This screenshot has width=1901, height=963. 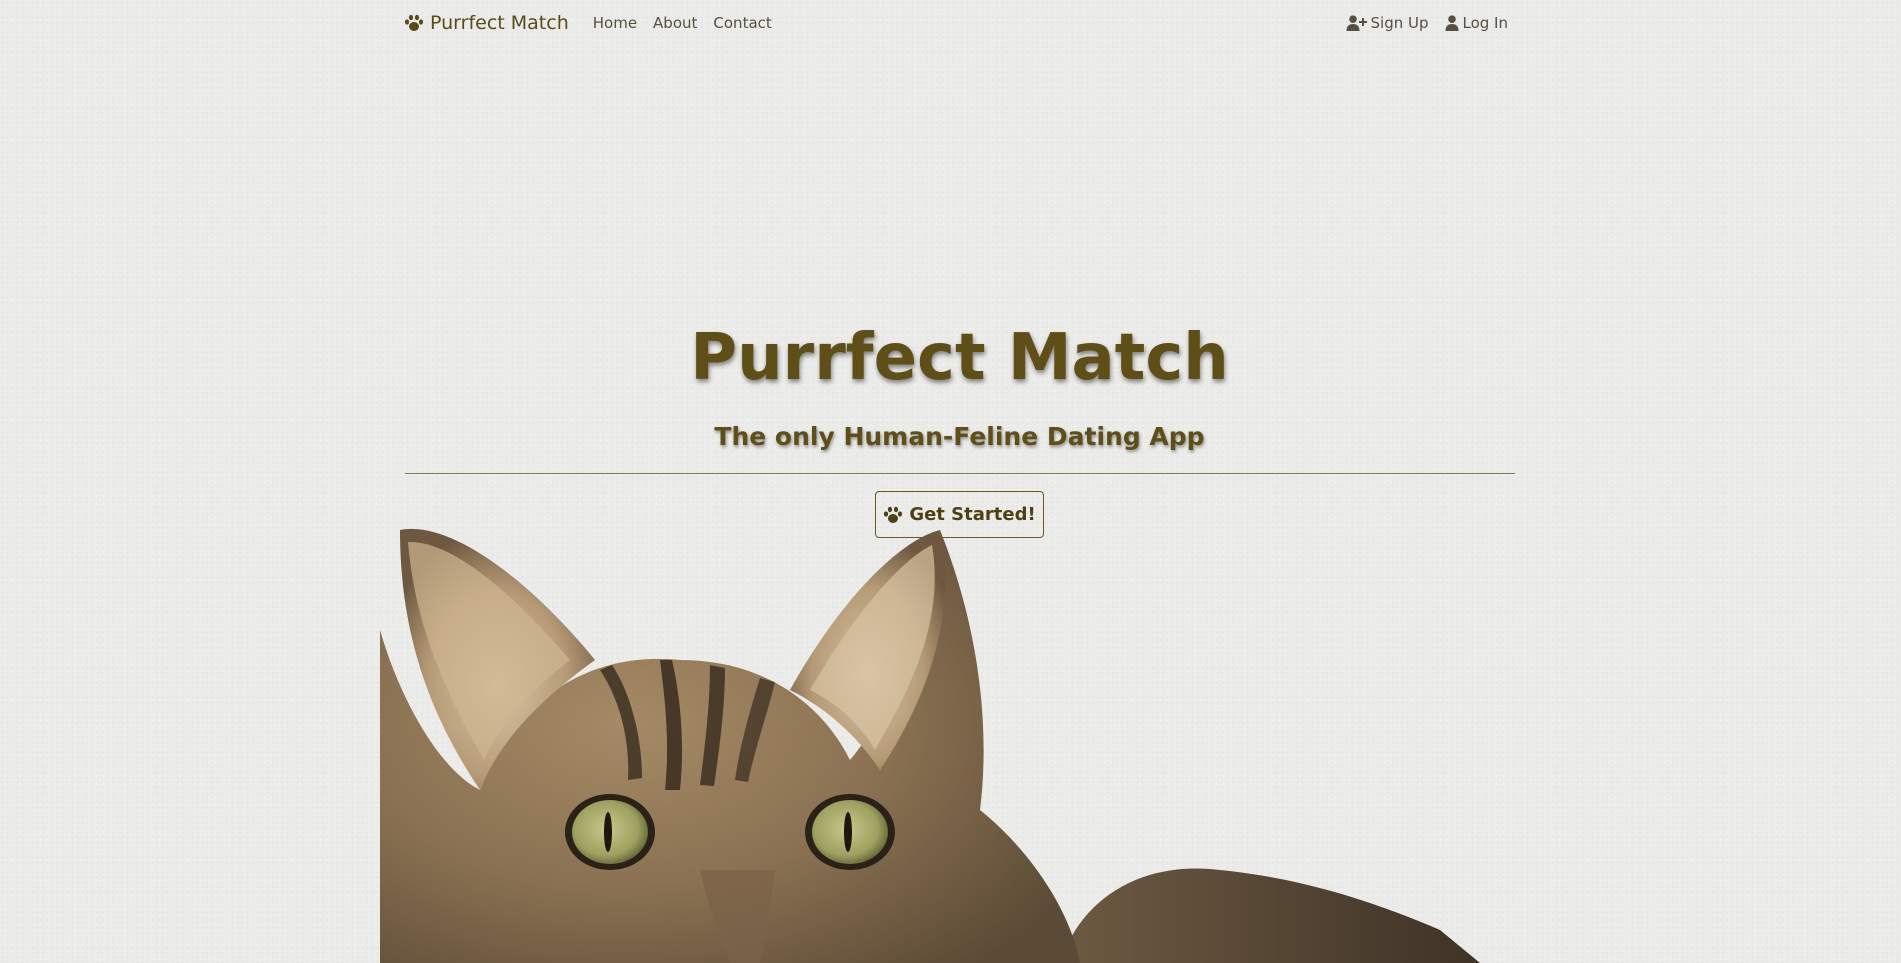 What do you see at coordinates (615, 23) in the screenshot?
I see `nav-link-home: Home` at bounding box center [615, 23].